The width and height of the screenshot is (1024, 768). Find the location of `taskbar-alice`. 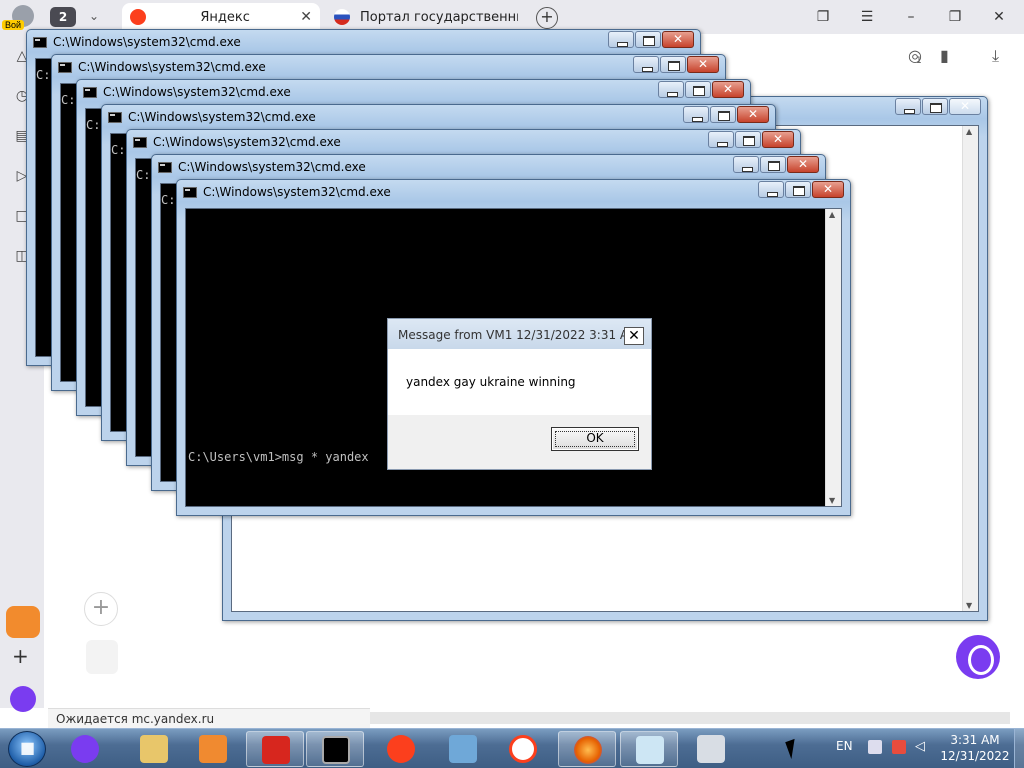

taskbar-alice is located at coordinates (85, 749).